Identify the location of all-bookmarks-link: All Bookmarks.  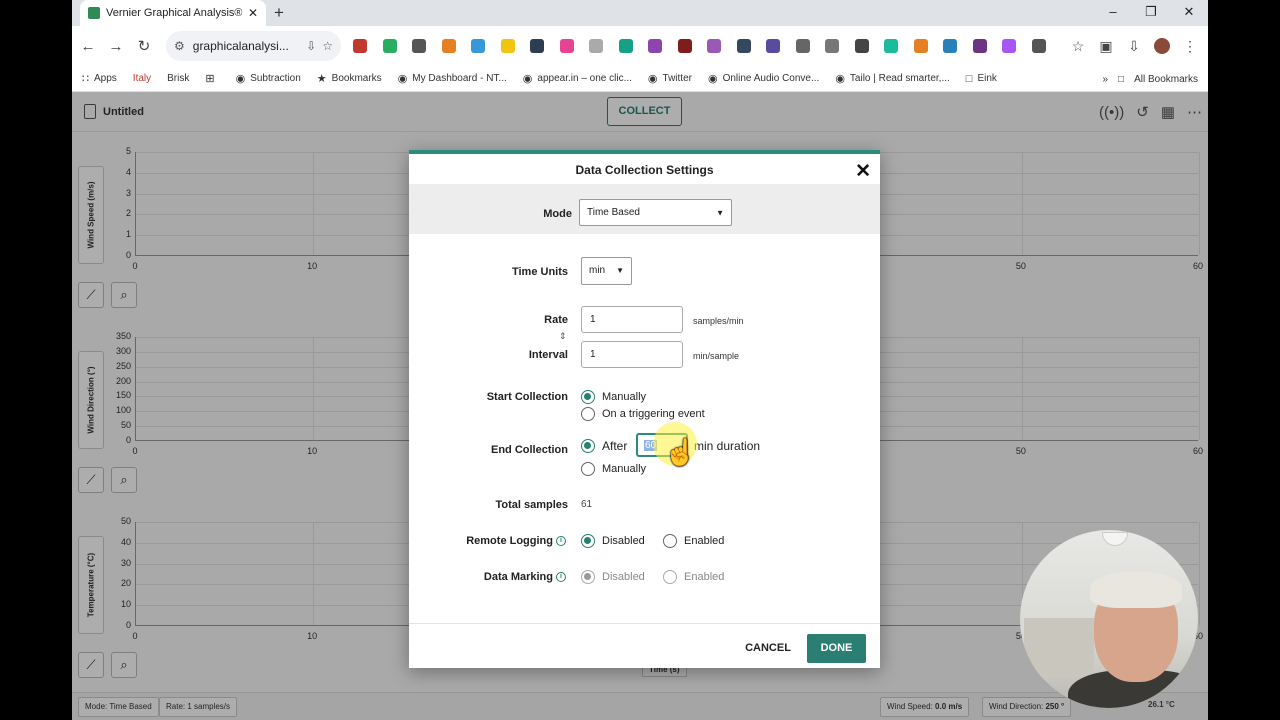
(1166, 79).